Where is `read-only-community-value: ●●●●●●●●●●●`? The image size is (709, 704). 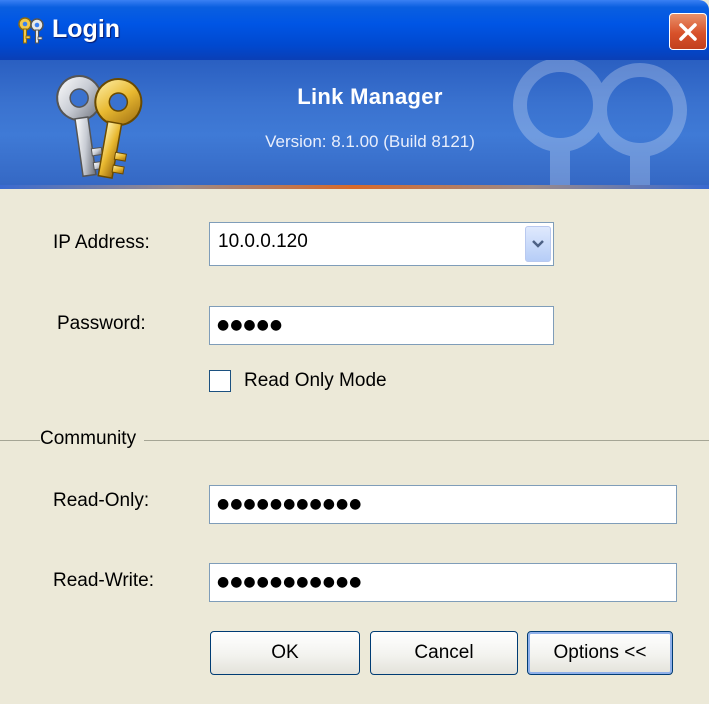 read-only-community-value: ●●●●●●●●●●● is located at coordinates (290, 504).